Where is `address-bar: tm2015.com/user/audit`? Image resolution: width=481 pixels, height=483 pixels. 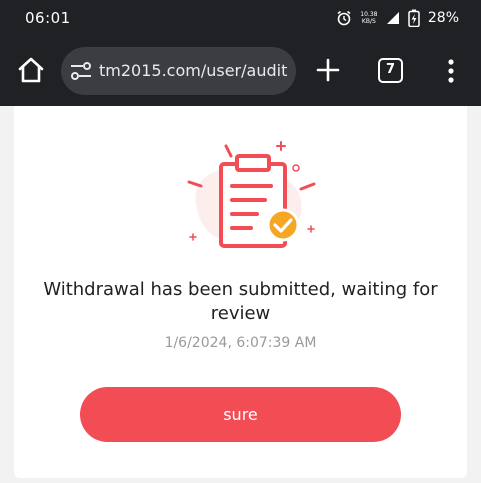 address-bar: tm2015.com/user/audit is located at coordinates (178, 71).